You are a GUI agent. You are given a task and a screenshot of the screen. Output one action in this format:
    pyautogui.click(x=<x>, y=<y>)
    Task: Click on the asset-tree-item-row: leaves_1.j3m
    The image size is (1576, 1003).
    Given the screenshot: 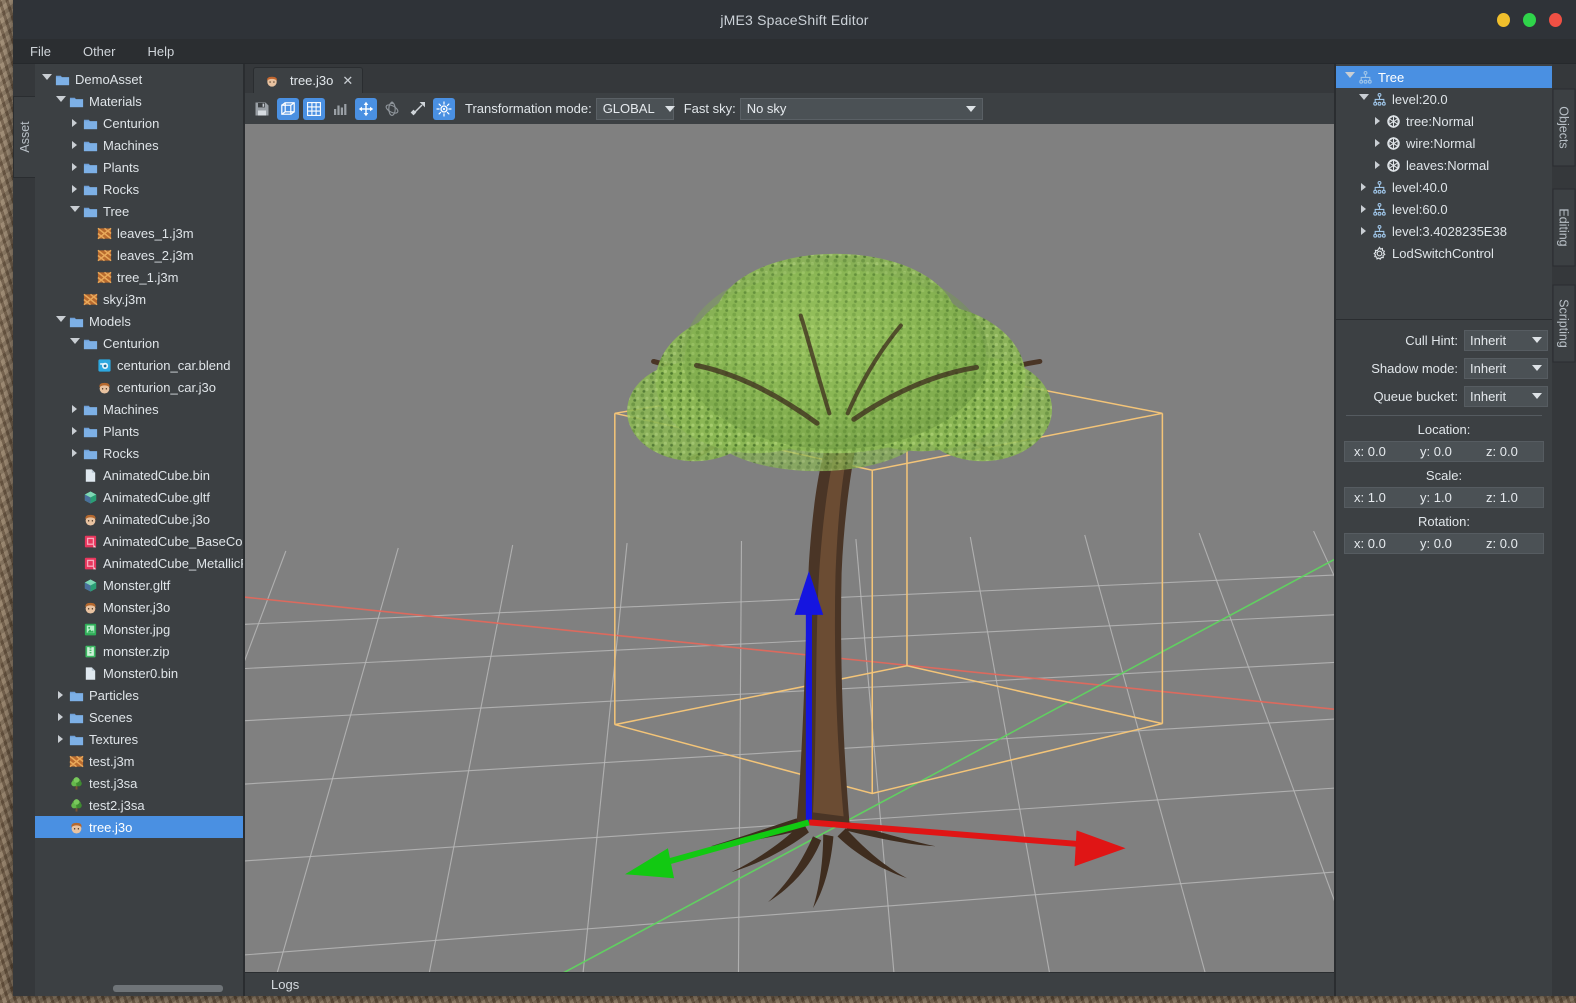 What is the action you would take?
    pyautogui.click(x=139, y=233)
    